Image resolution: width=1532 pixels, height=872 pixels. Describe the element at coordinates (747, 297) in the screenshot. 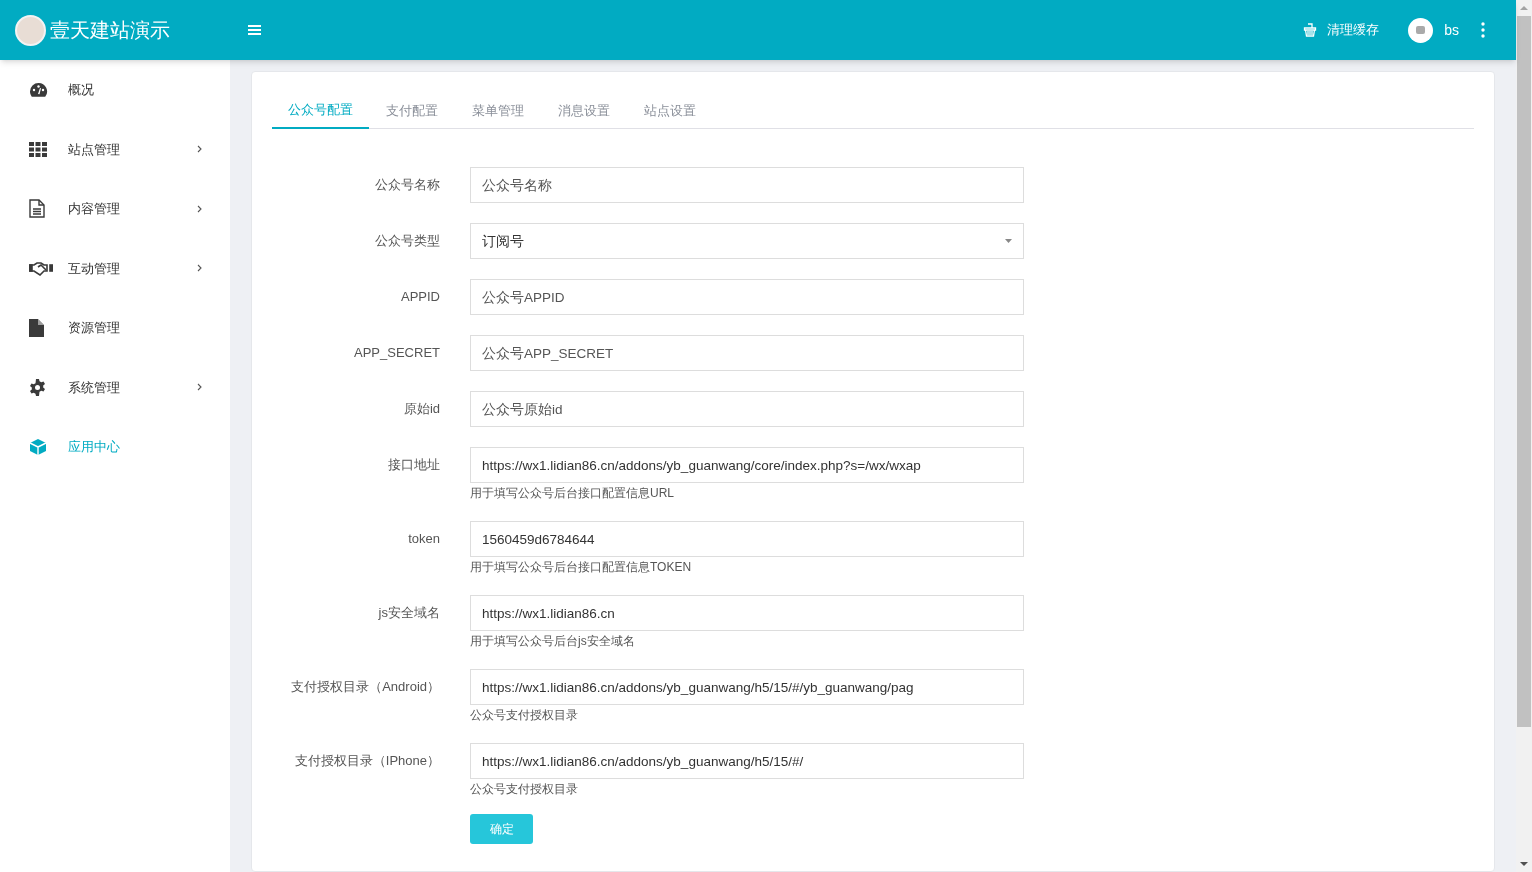

I see `input-field: 公众号APPID` at that location.